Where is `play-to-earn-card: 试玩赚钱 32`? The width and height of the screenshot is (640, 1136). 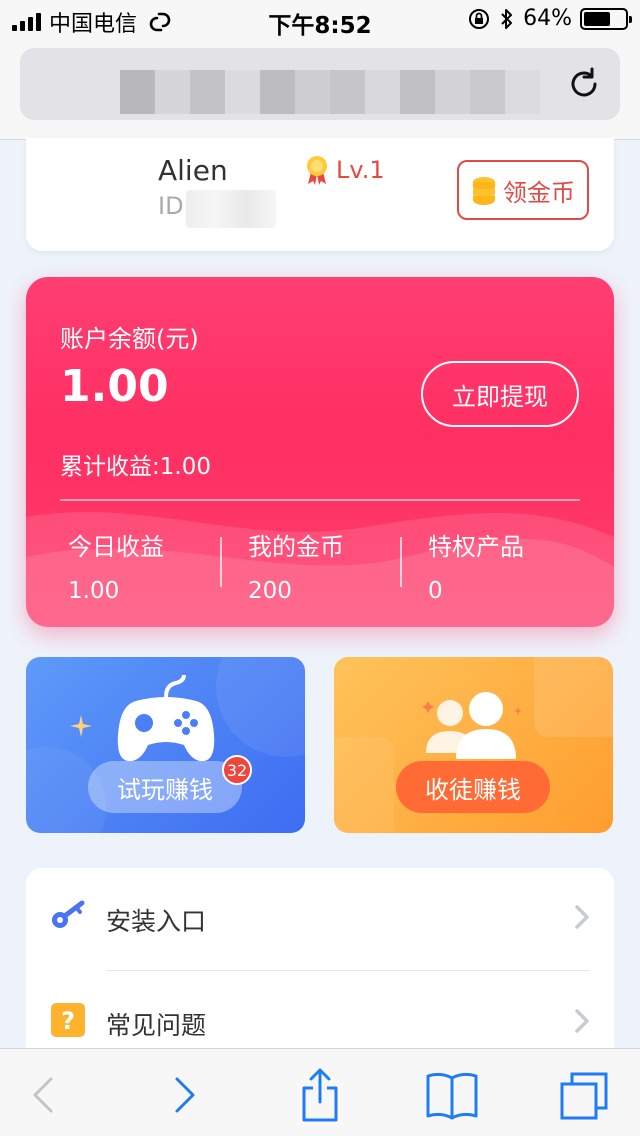 play-to-earn-card: 试玩赚钱 32 is located at coordinates (165, 745).